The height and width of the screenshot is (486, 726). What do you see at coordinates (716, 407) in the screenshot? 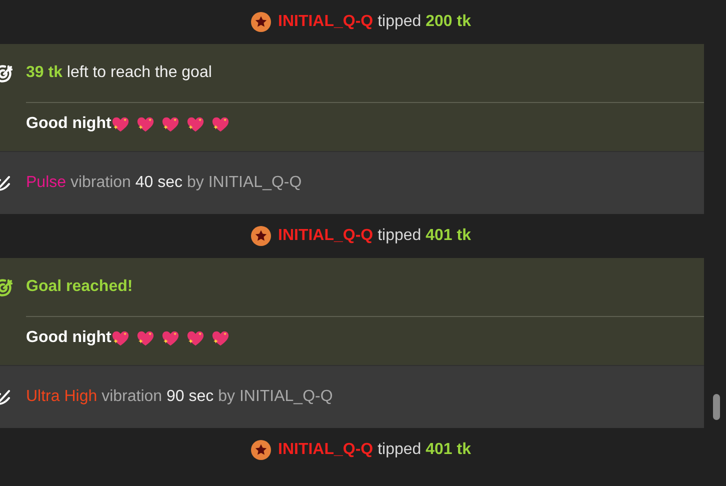
I see `scrollbar-thumb` at bounding box center [716, 407].